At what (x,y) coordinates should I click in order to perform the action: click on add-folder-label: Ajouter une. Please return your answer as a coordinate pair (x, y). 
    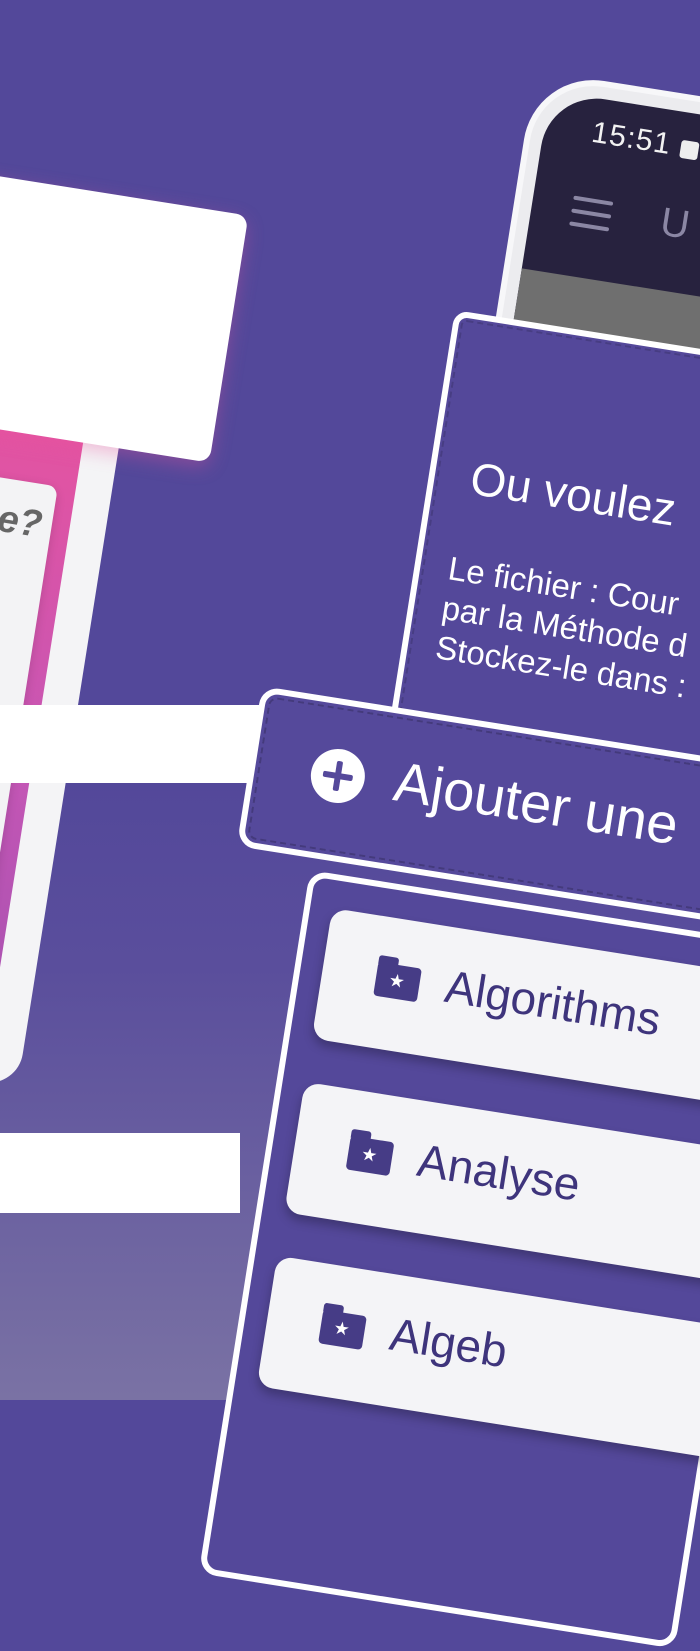
    Looking at the image, I should click on (536, 803).